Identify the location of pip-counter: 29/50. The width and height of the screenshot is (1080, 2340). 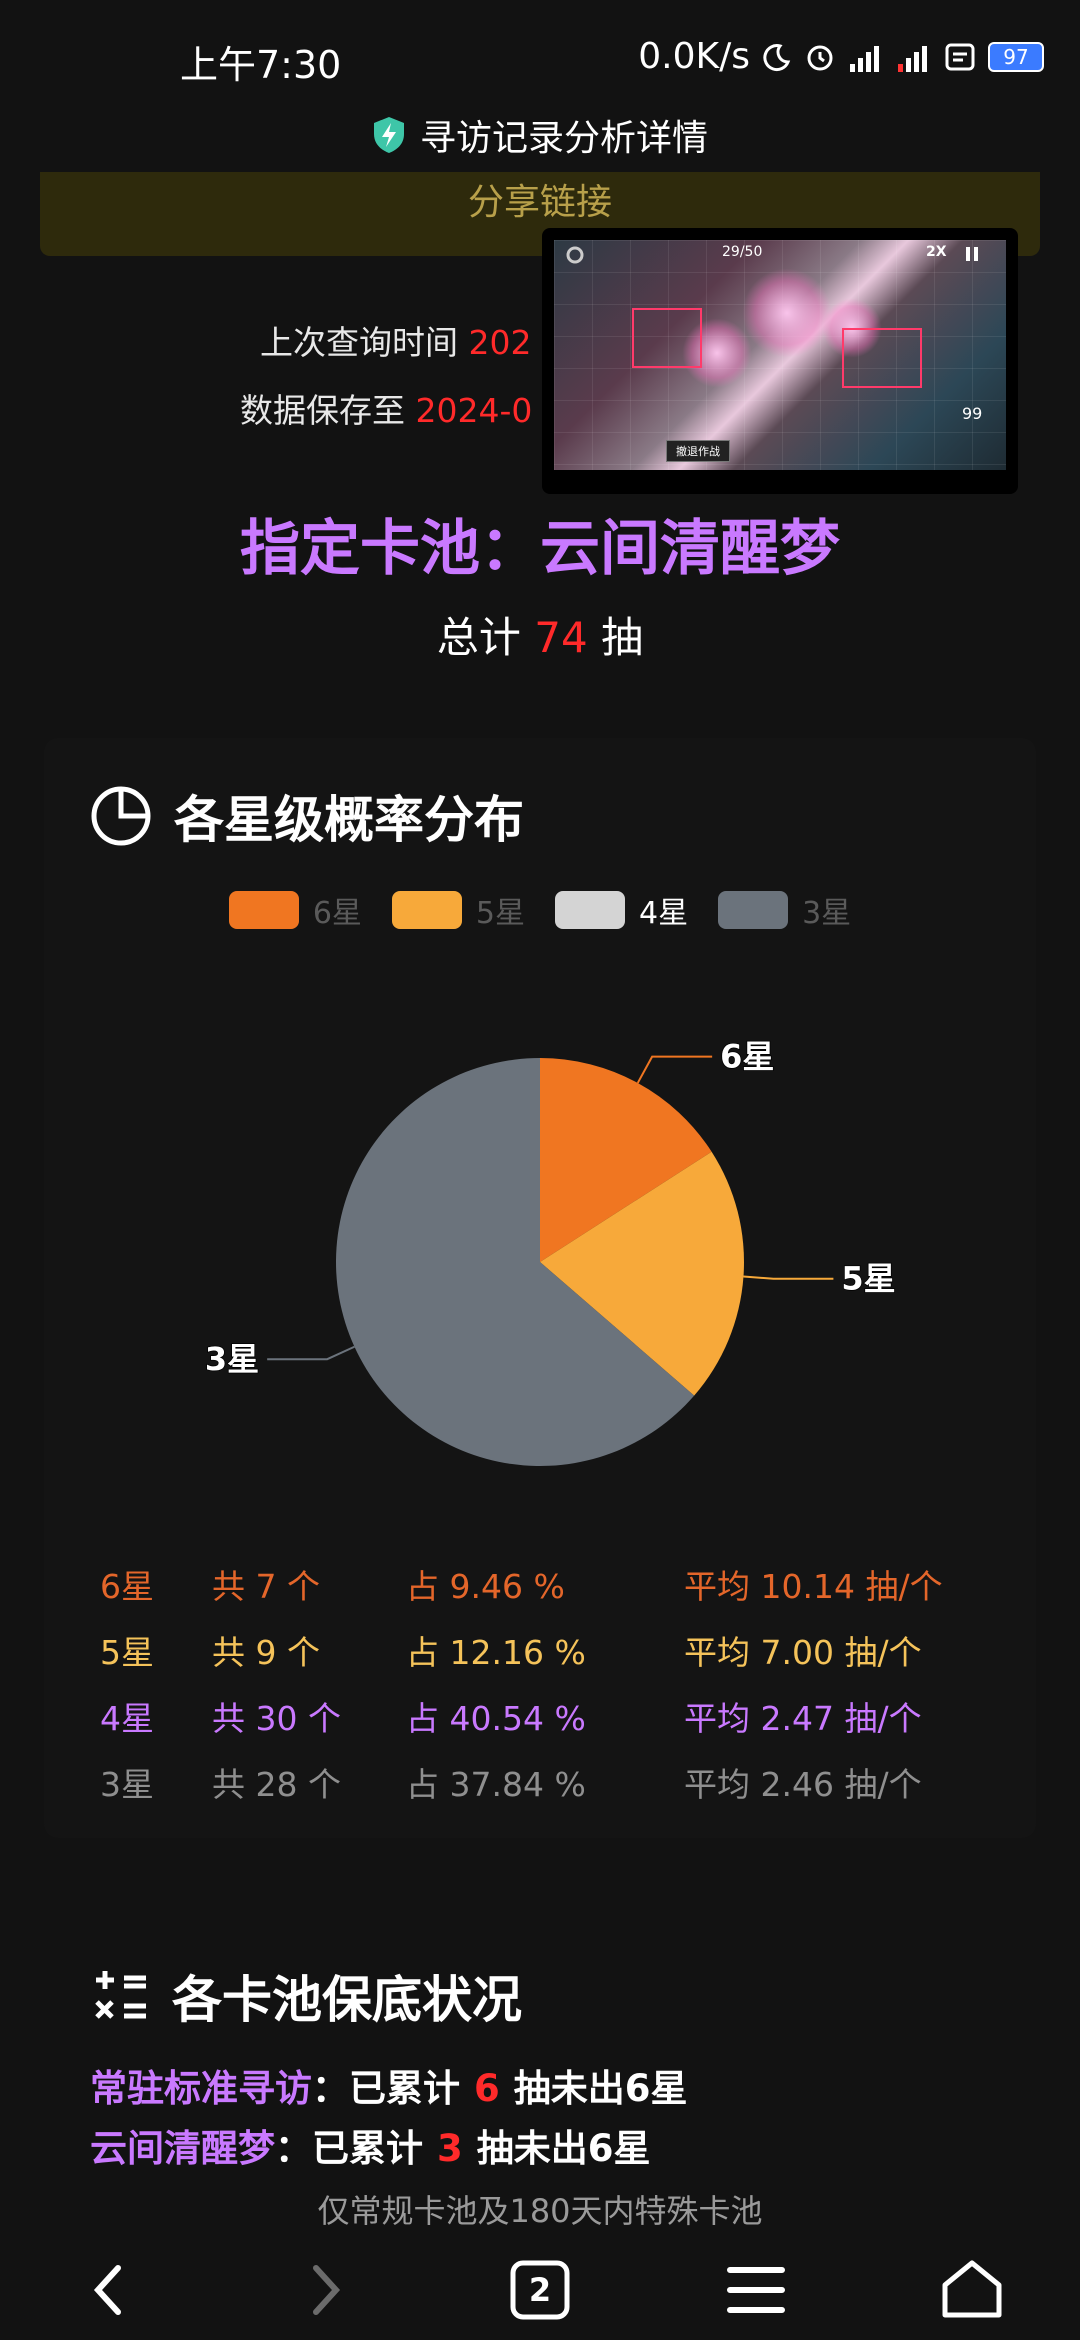
(742, 252).